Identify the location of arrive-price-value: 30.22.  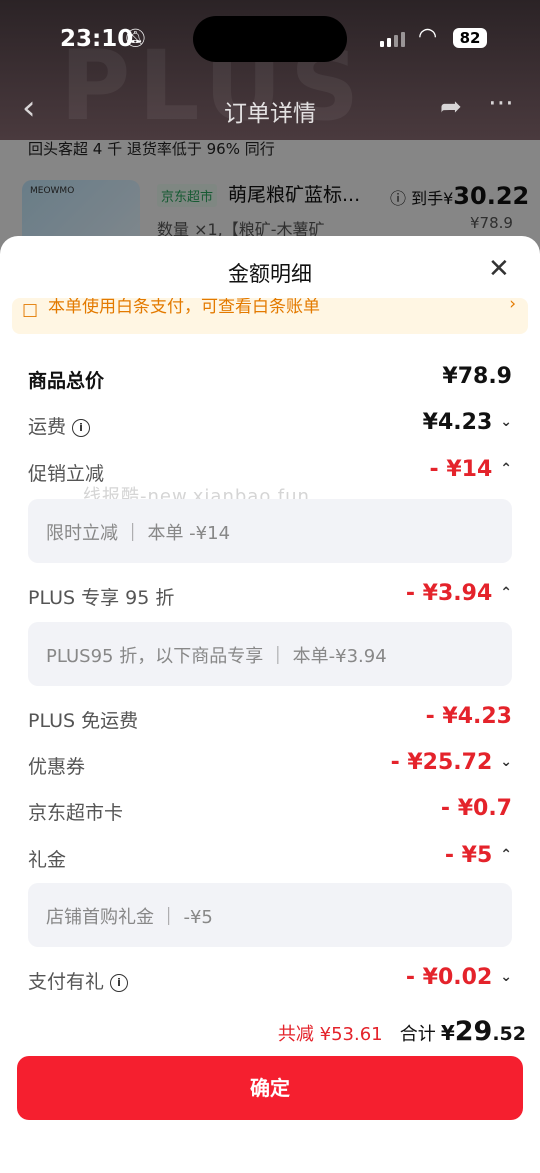
(491, 196).